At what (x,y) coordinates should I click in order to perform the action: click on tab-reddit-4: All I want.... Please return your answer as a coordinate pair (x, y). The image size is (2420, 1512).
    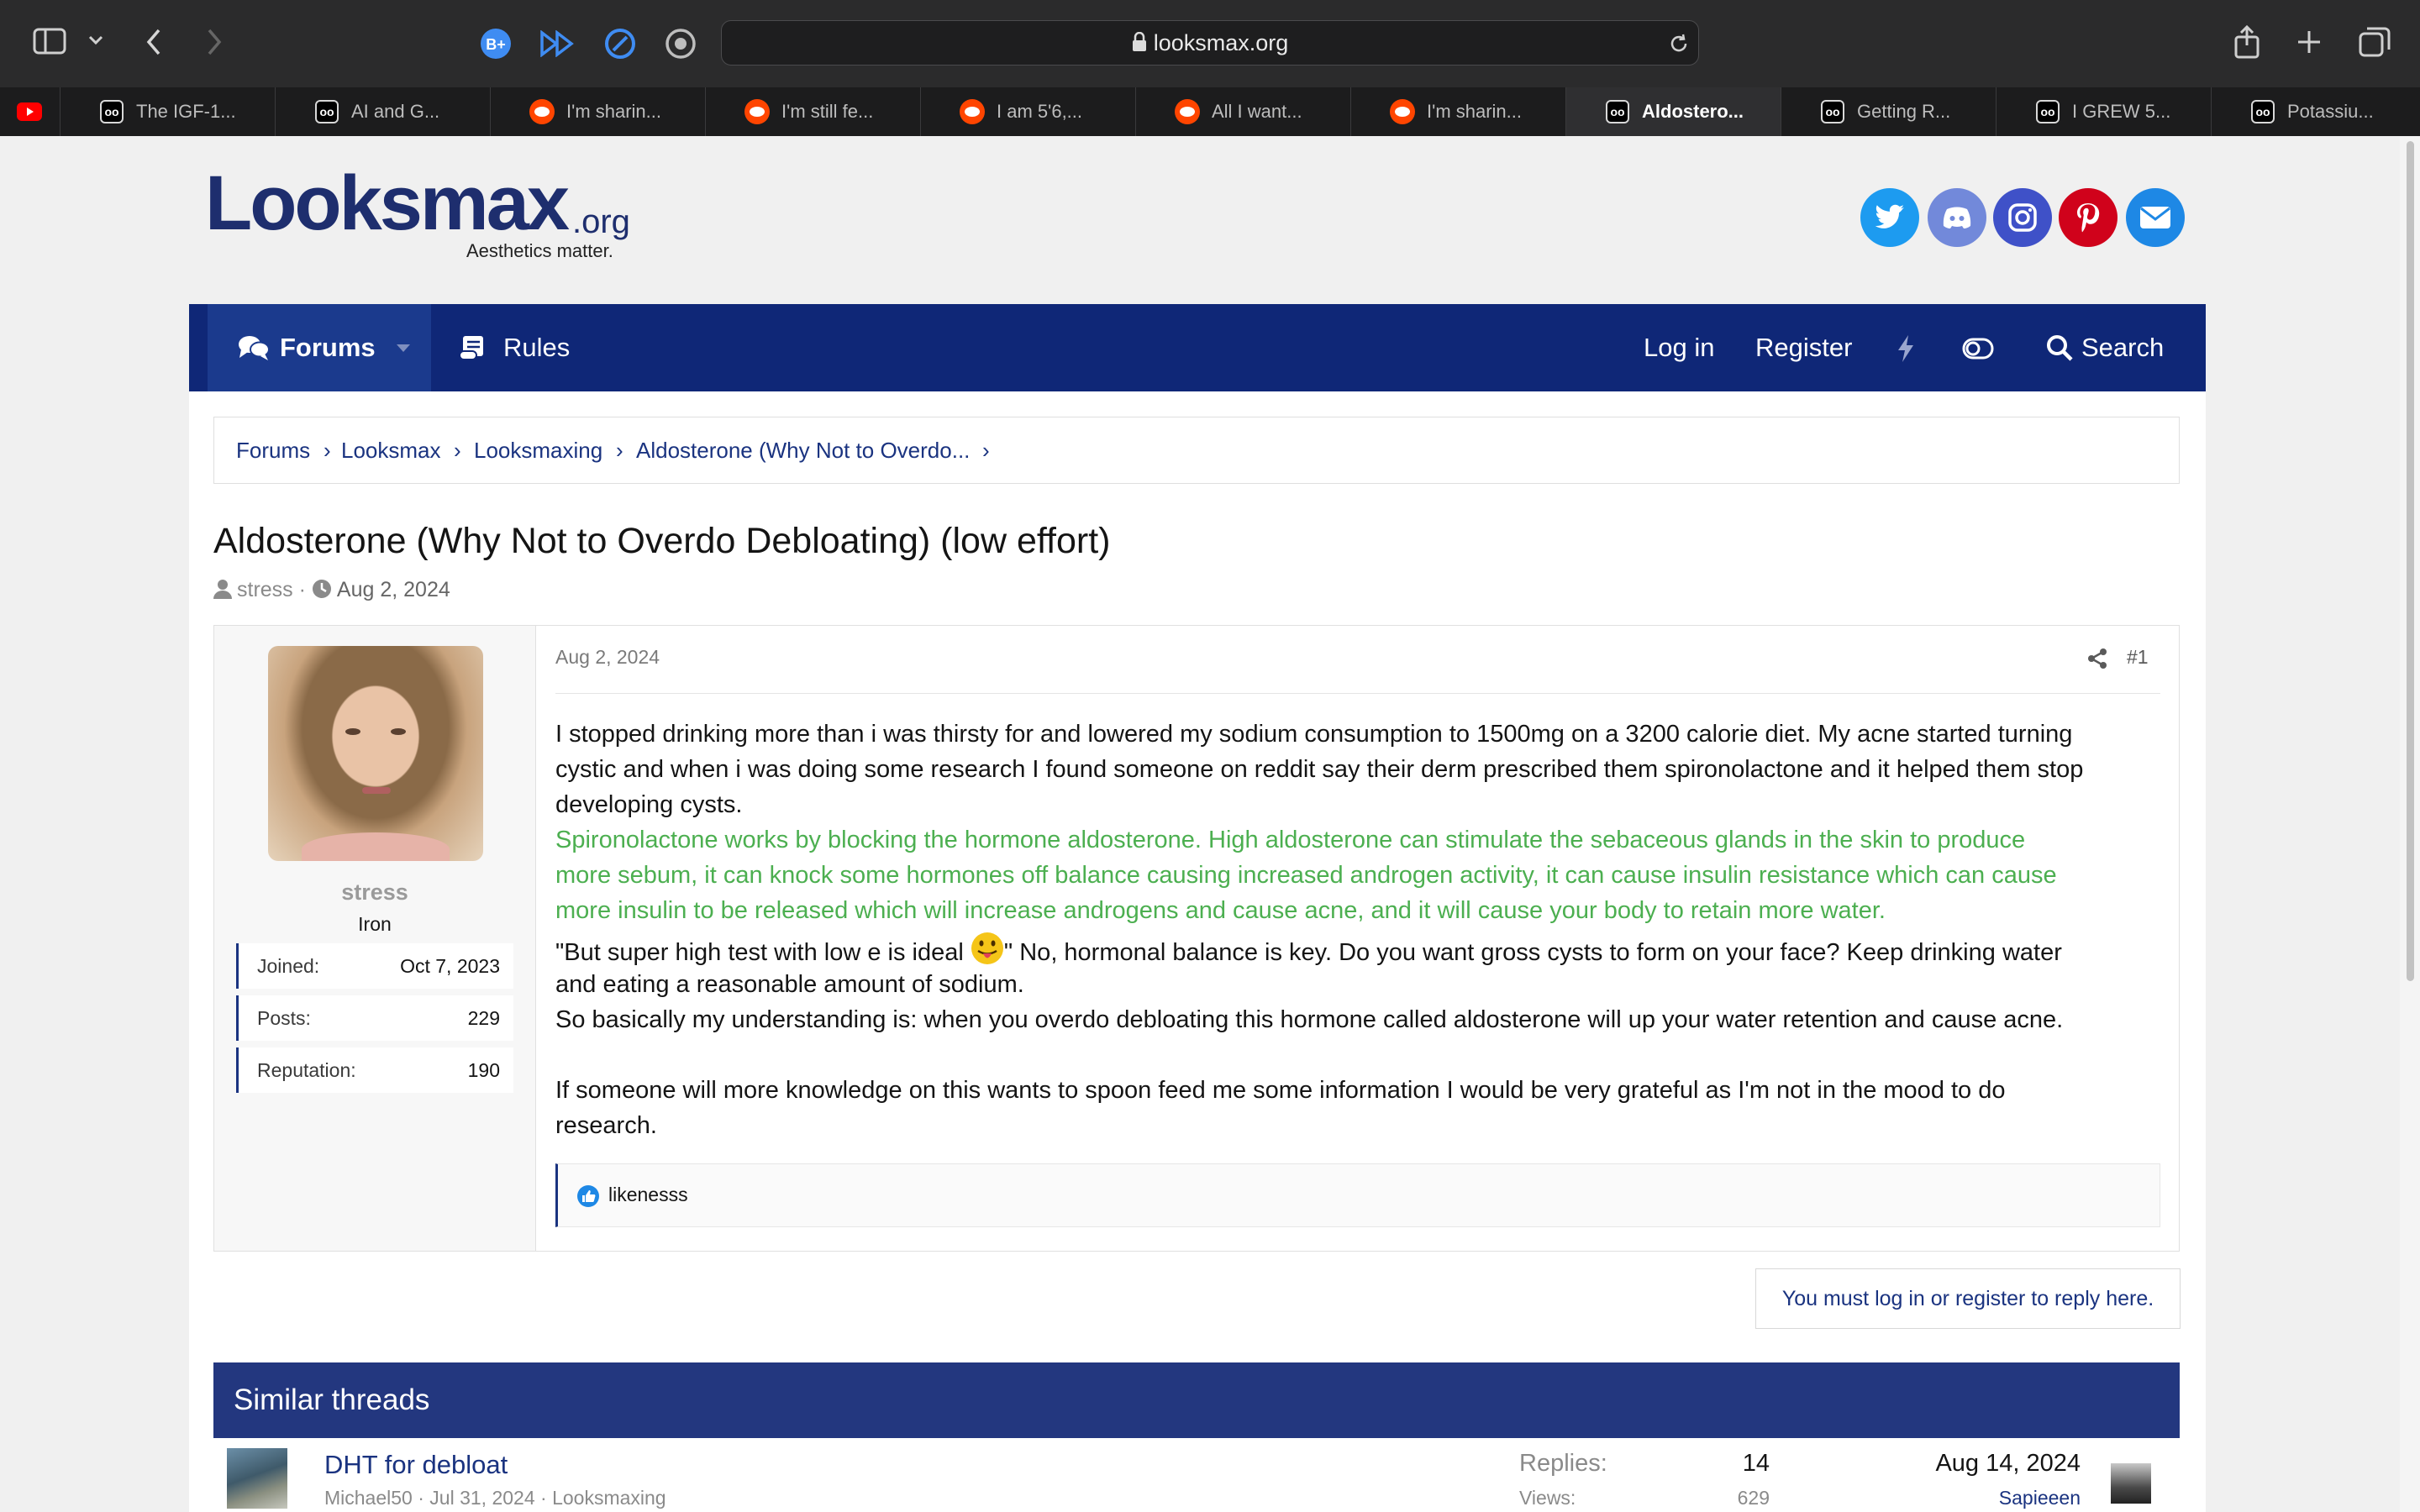
    Looking at the image, I should click on (1243, 111).